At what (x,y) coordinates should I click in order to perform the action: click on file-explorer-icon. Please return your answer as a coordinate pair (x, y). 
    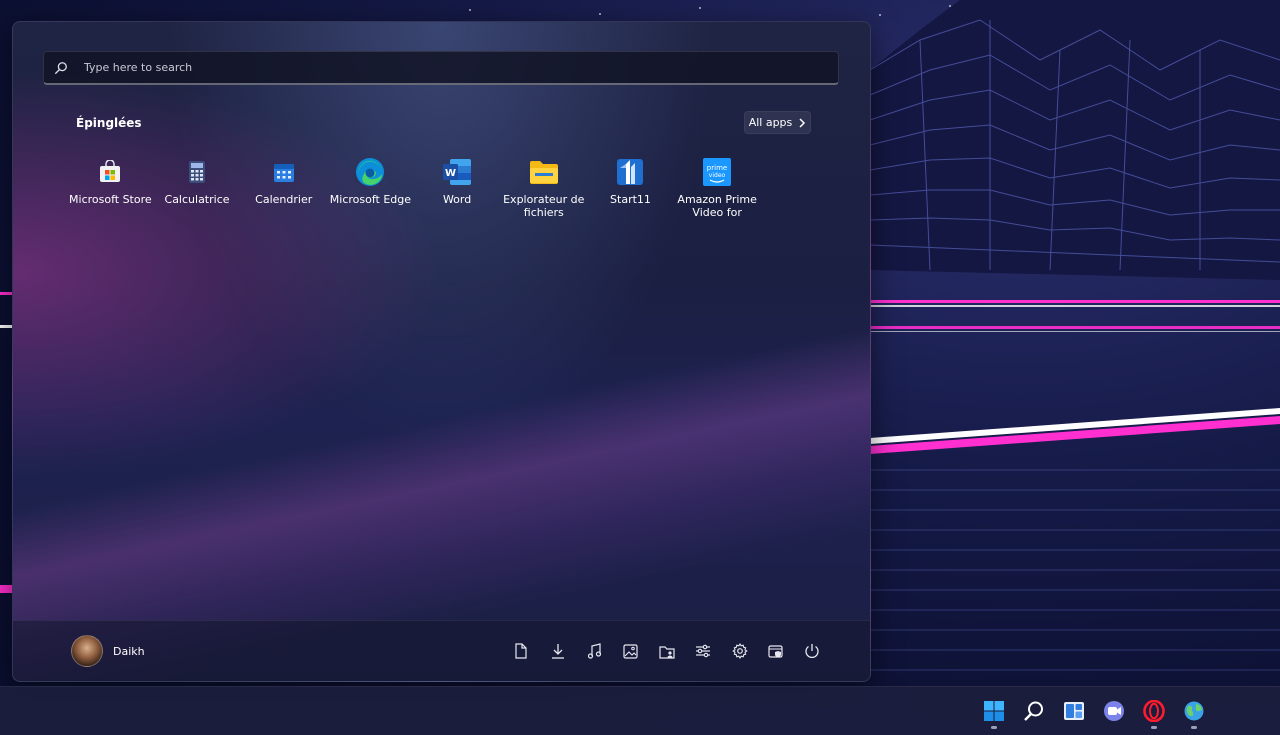
    Looking at the image, I should click on (544, 172).